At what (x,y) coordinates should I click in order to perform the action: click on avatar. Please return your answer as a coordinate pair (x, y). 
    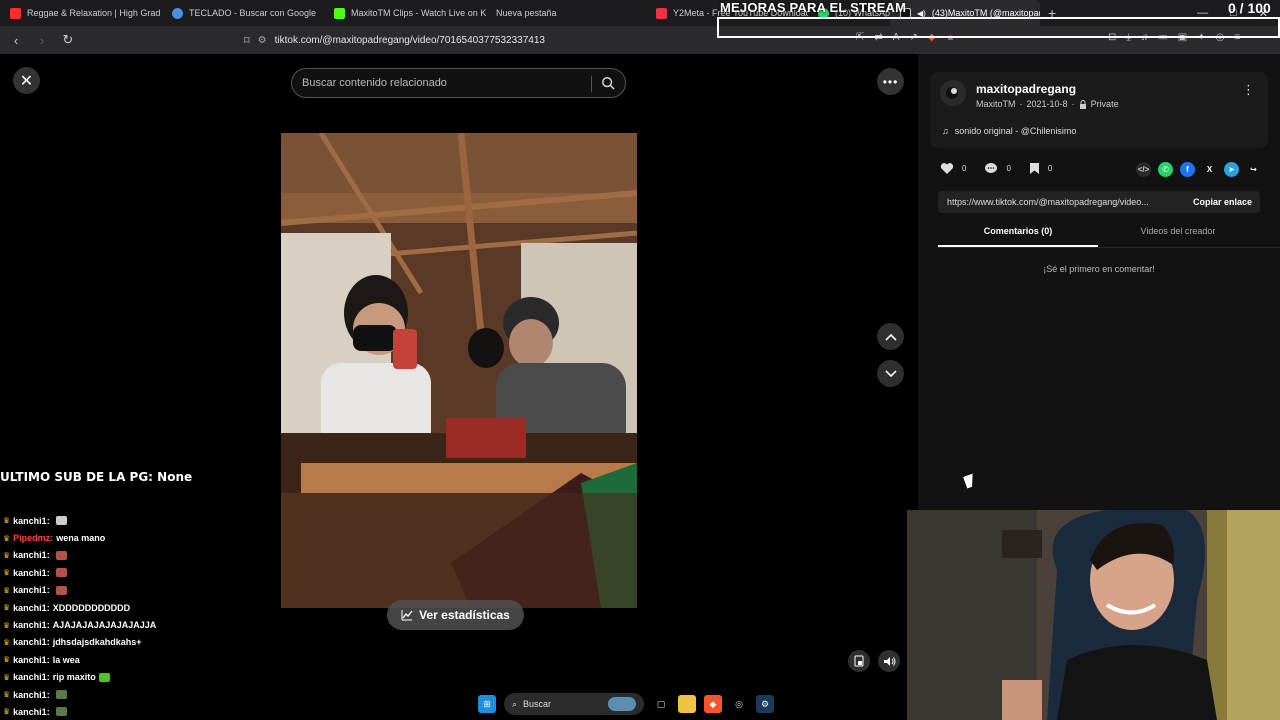
    Looking at the image, I should click on (953, 93).